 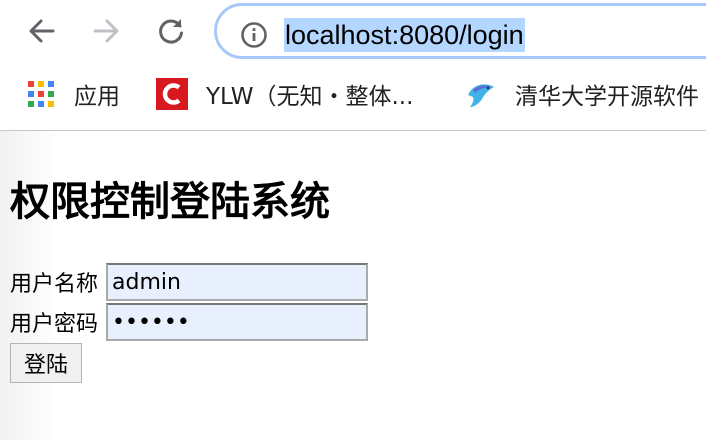 What do you see at coordinates (54, 324) in the screenshot?
I see `password-label: 用户密码` at bounding box center [54, 324].